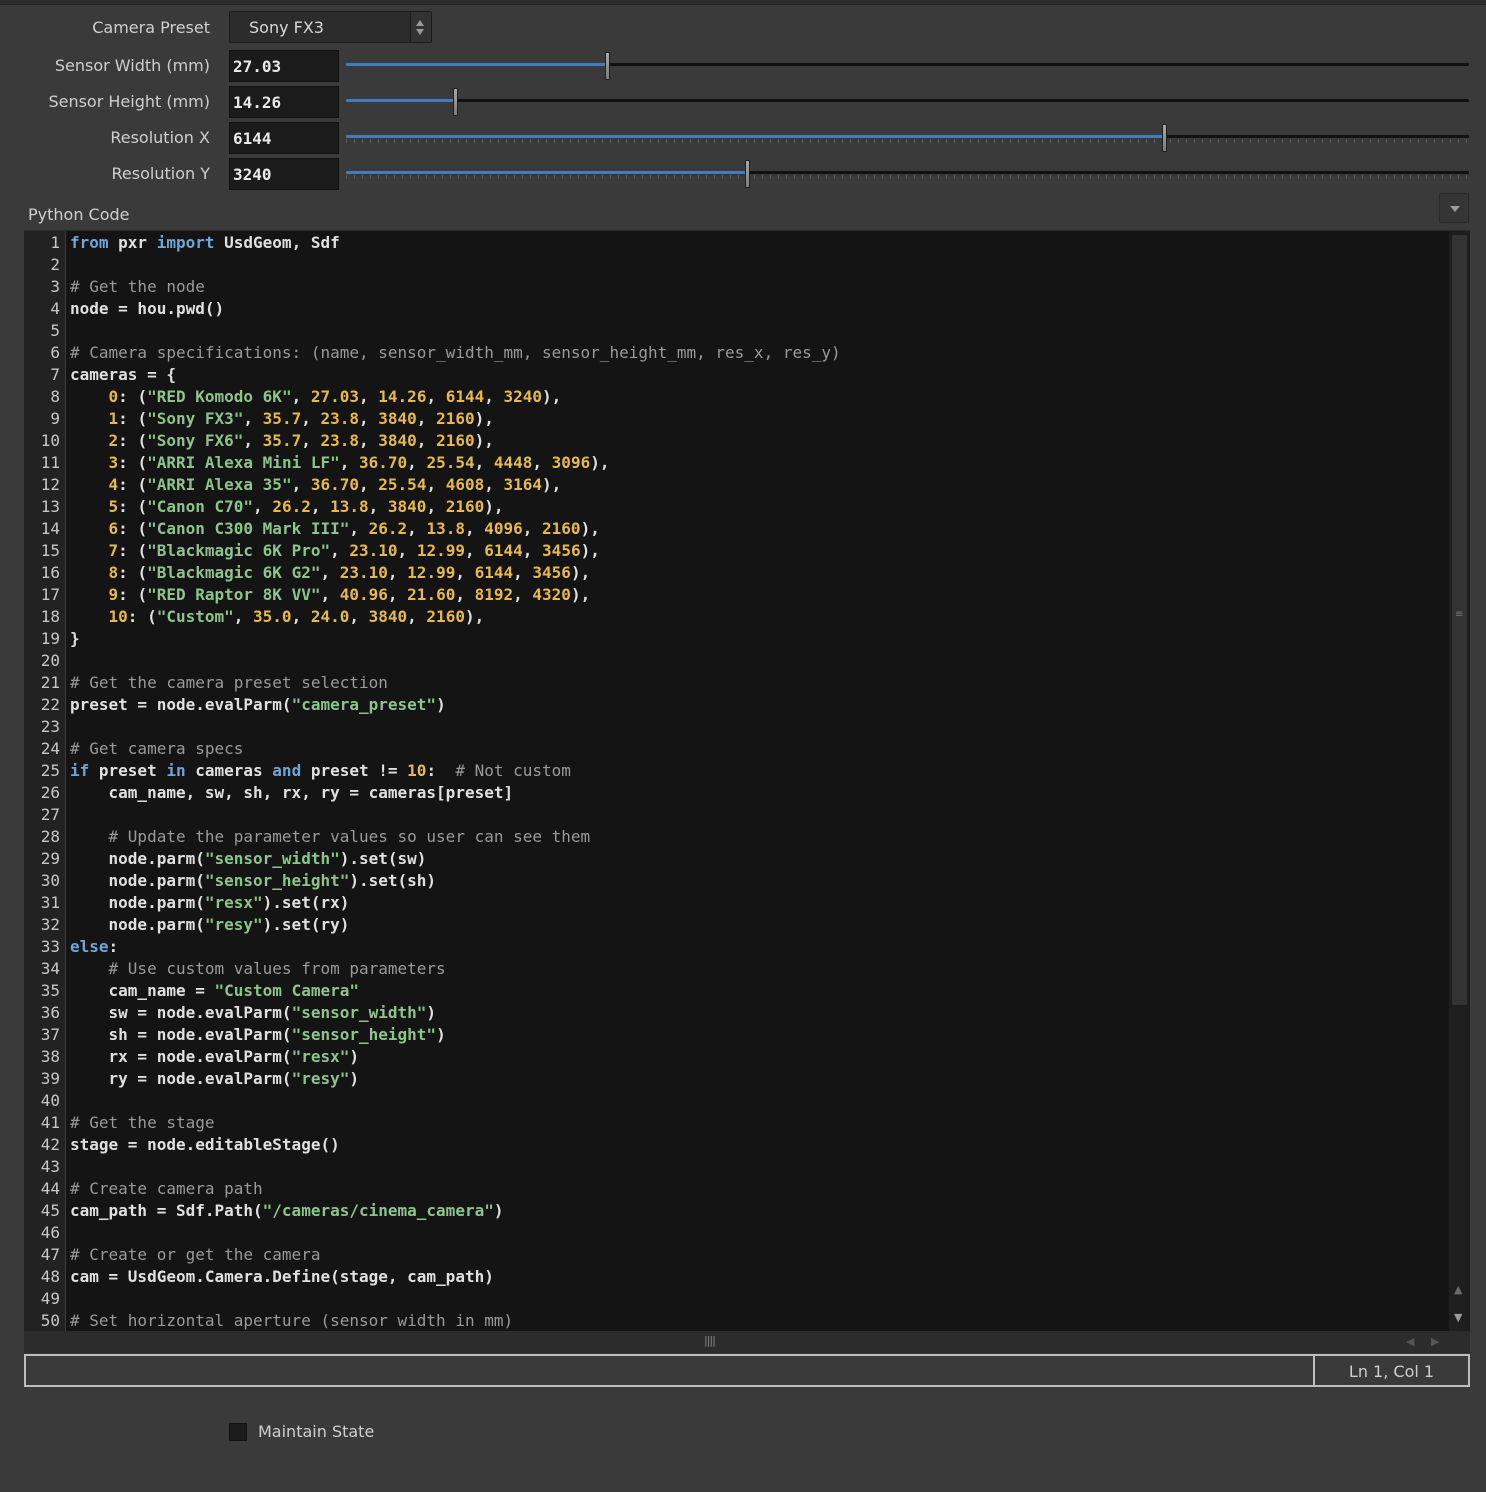 The width and height of the screenshot is (1486, 1492). I want to click on code-line: 27, so click(737, 815).